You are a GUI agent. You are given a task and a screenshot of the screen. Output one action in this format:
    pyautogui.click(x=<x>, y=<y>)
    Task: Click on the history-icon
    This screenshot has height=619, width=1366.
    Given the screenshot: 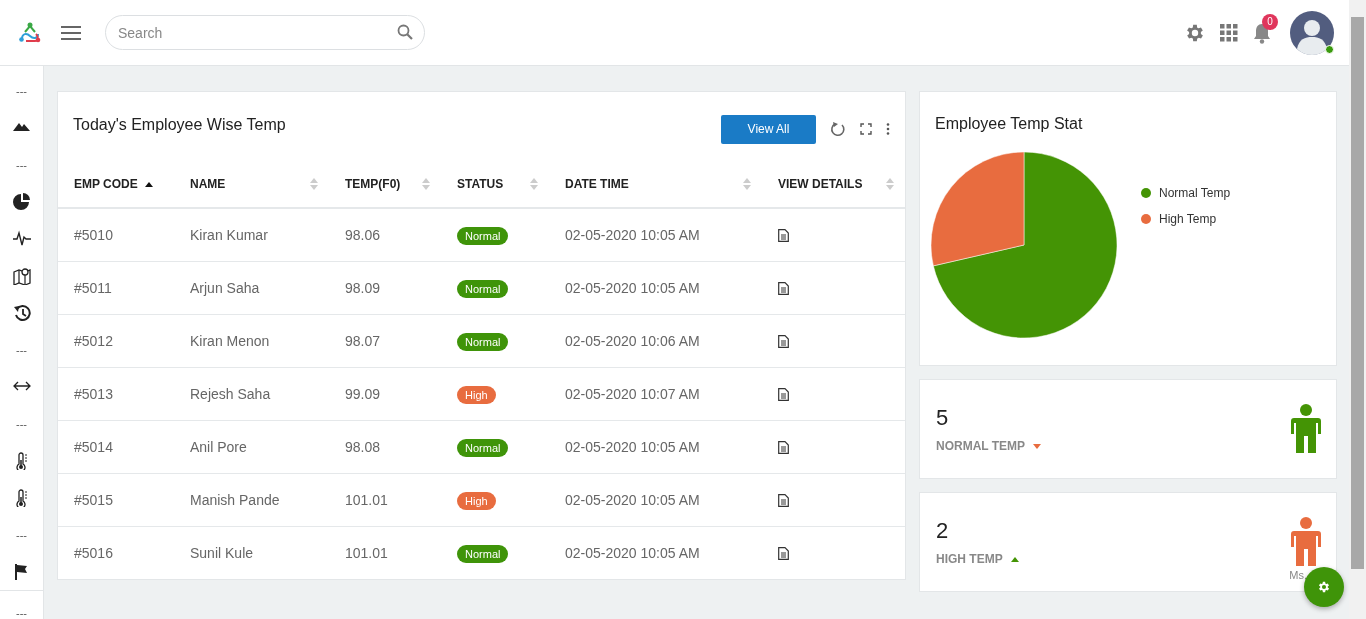 What is the action you would take?
    pyautogui.click(x=21, y=312)
    